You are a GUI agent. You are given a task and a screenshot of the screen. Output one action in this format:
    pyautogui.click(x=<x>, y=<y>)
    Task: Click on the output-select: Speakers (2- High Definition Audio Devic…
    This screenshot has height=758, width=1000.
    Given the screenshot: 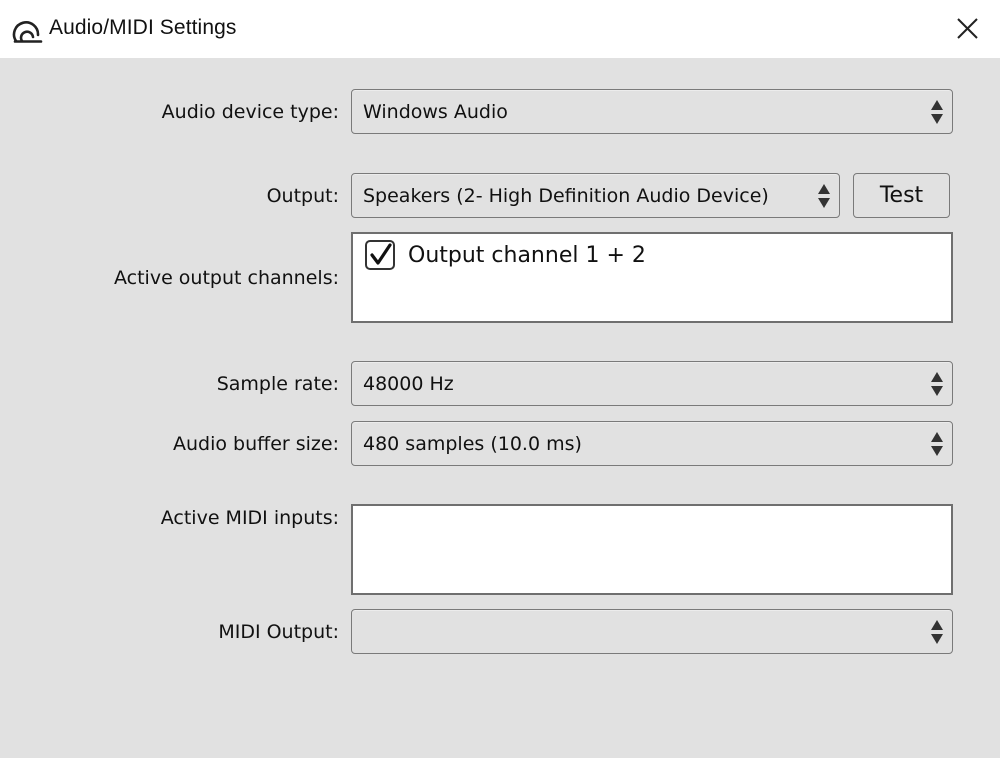 What is the action you would take?
    pyautogui.click(x=595, y=195)
    